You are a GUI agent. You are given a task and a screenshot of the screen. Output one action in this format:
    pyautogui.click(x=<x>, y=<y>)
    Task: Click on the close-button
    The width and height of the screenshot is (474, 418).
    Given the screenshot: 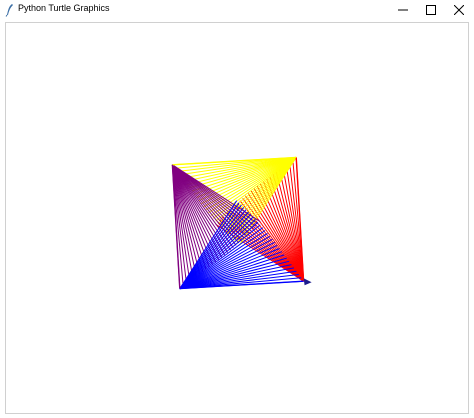 What is the action you would take?
    pyautogui.click(x=459, y=10)
    